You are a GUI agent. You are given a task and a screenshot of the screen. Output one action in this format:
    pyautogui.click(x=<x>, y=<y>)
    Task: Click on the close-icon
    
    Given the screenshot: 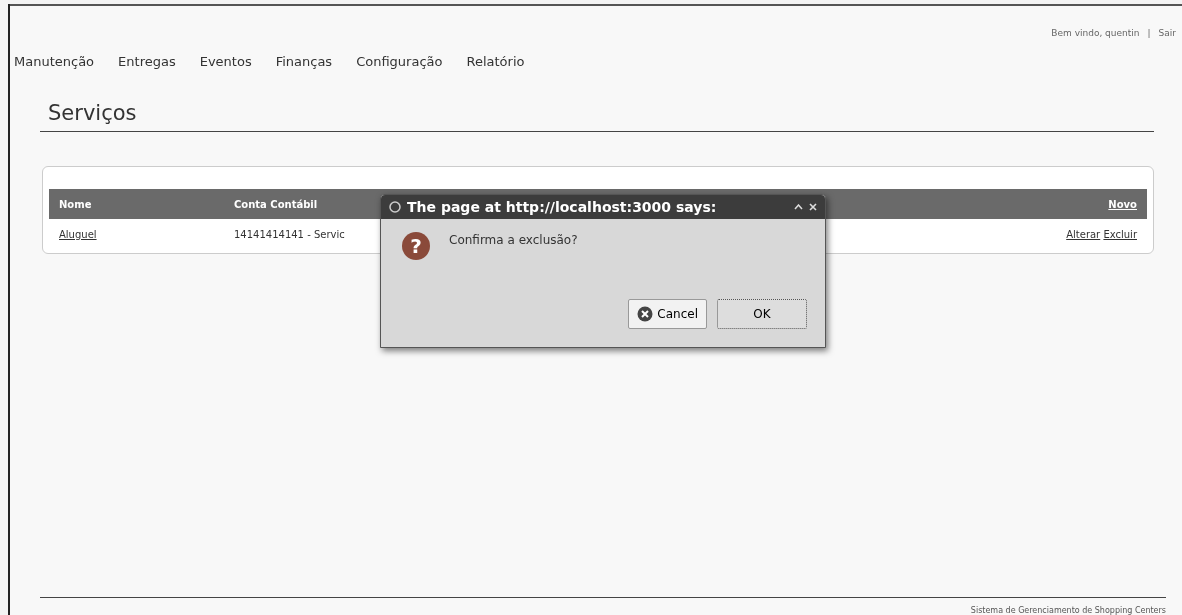 What is the action you would take?
    pyautogui.click(x=813, y=207)
    